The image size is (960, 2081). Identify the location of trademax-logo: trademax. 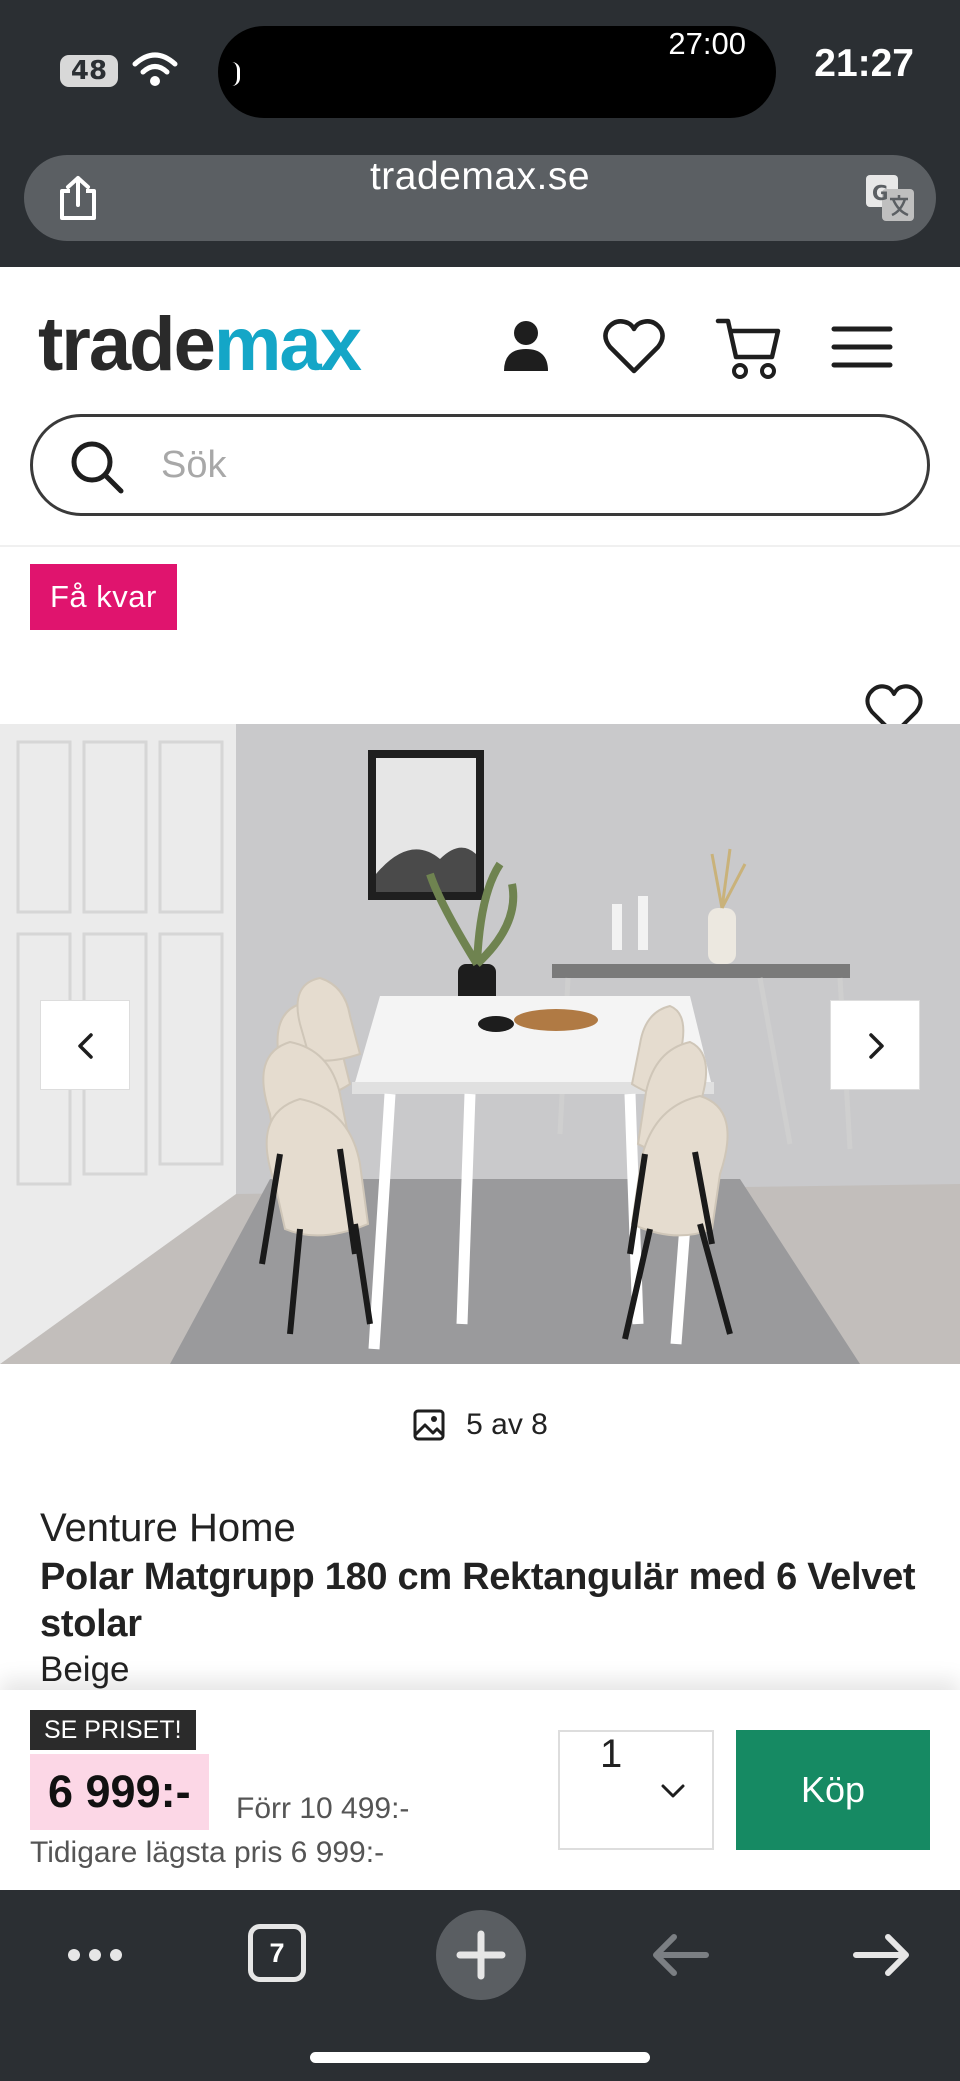
(200, 344).